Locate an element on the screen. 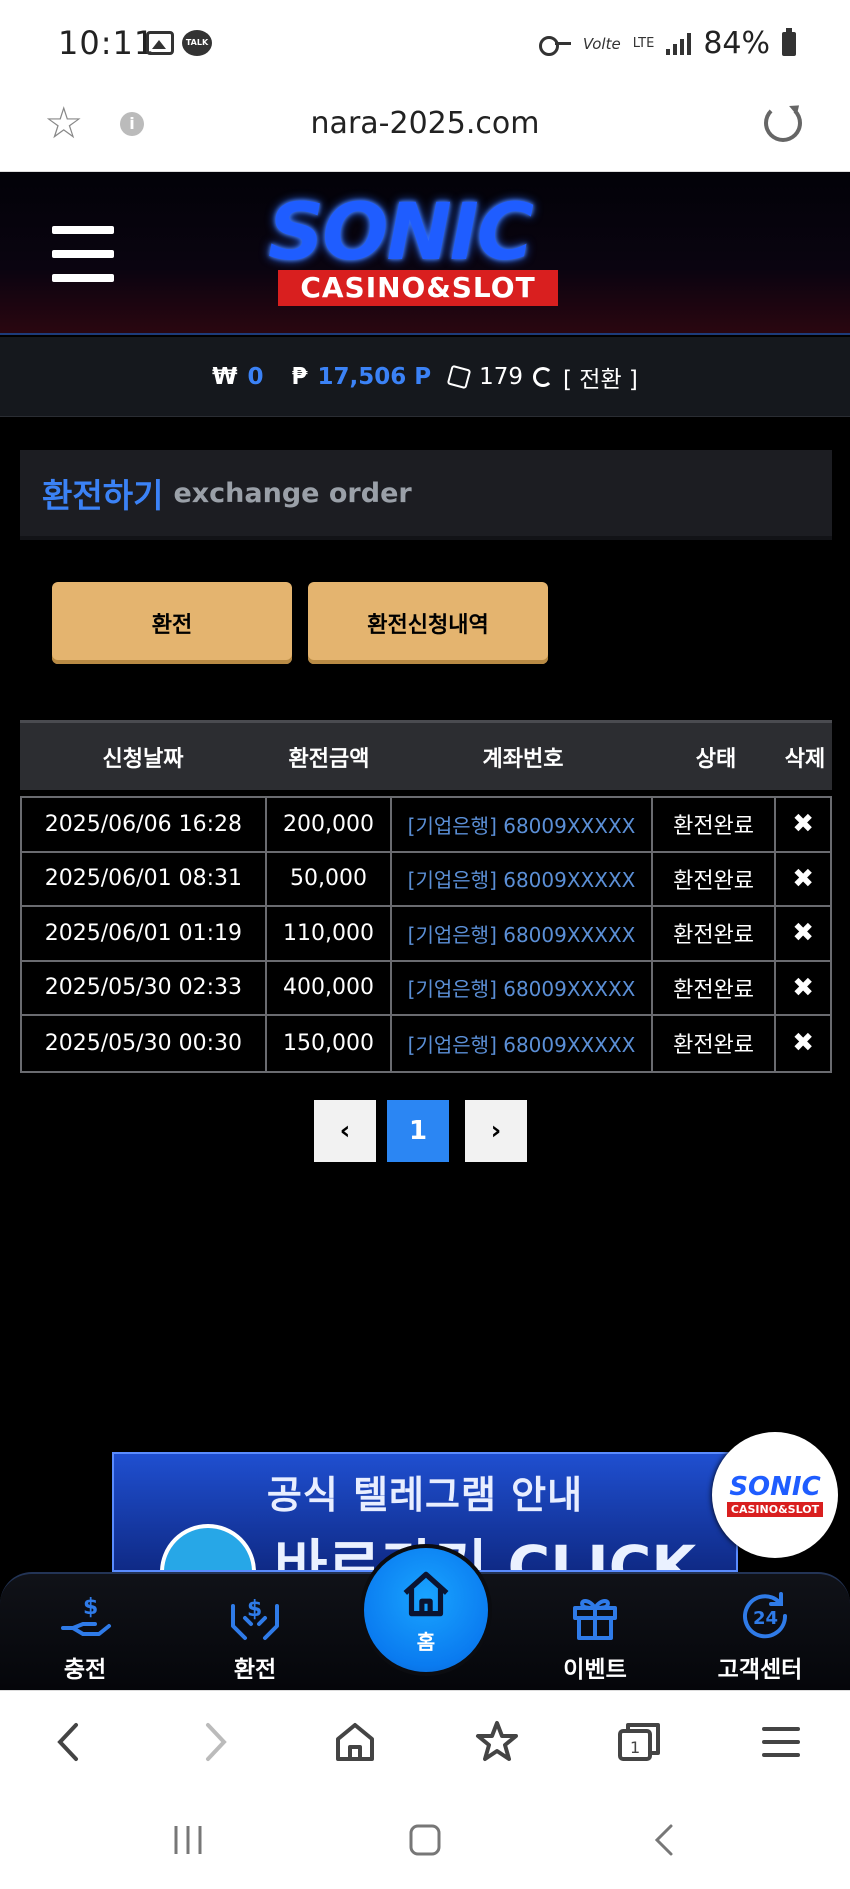  reload-icon is located at coordinates (783, 123).